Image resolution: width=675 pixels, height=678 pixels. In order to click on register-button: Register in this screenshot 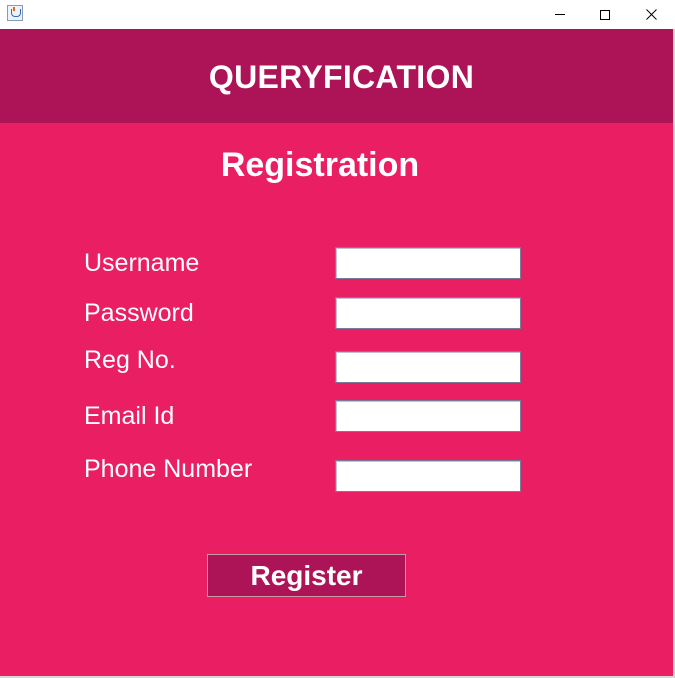, I will do `click(306, 575)`.